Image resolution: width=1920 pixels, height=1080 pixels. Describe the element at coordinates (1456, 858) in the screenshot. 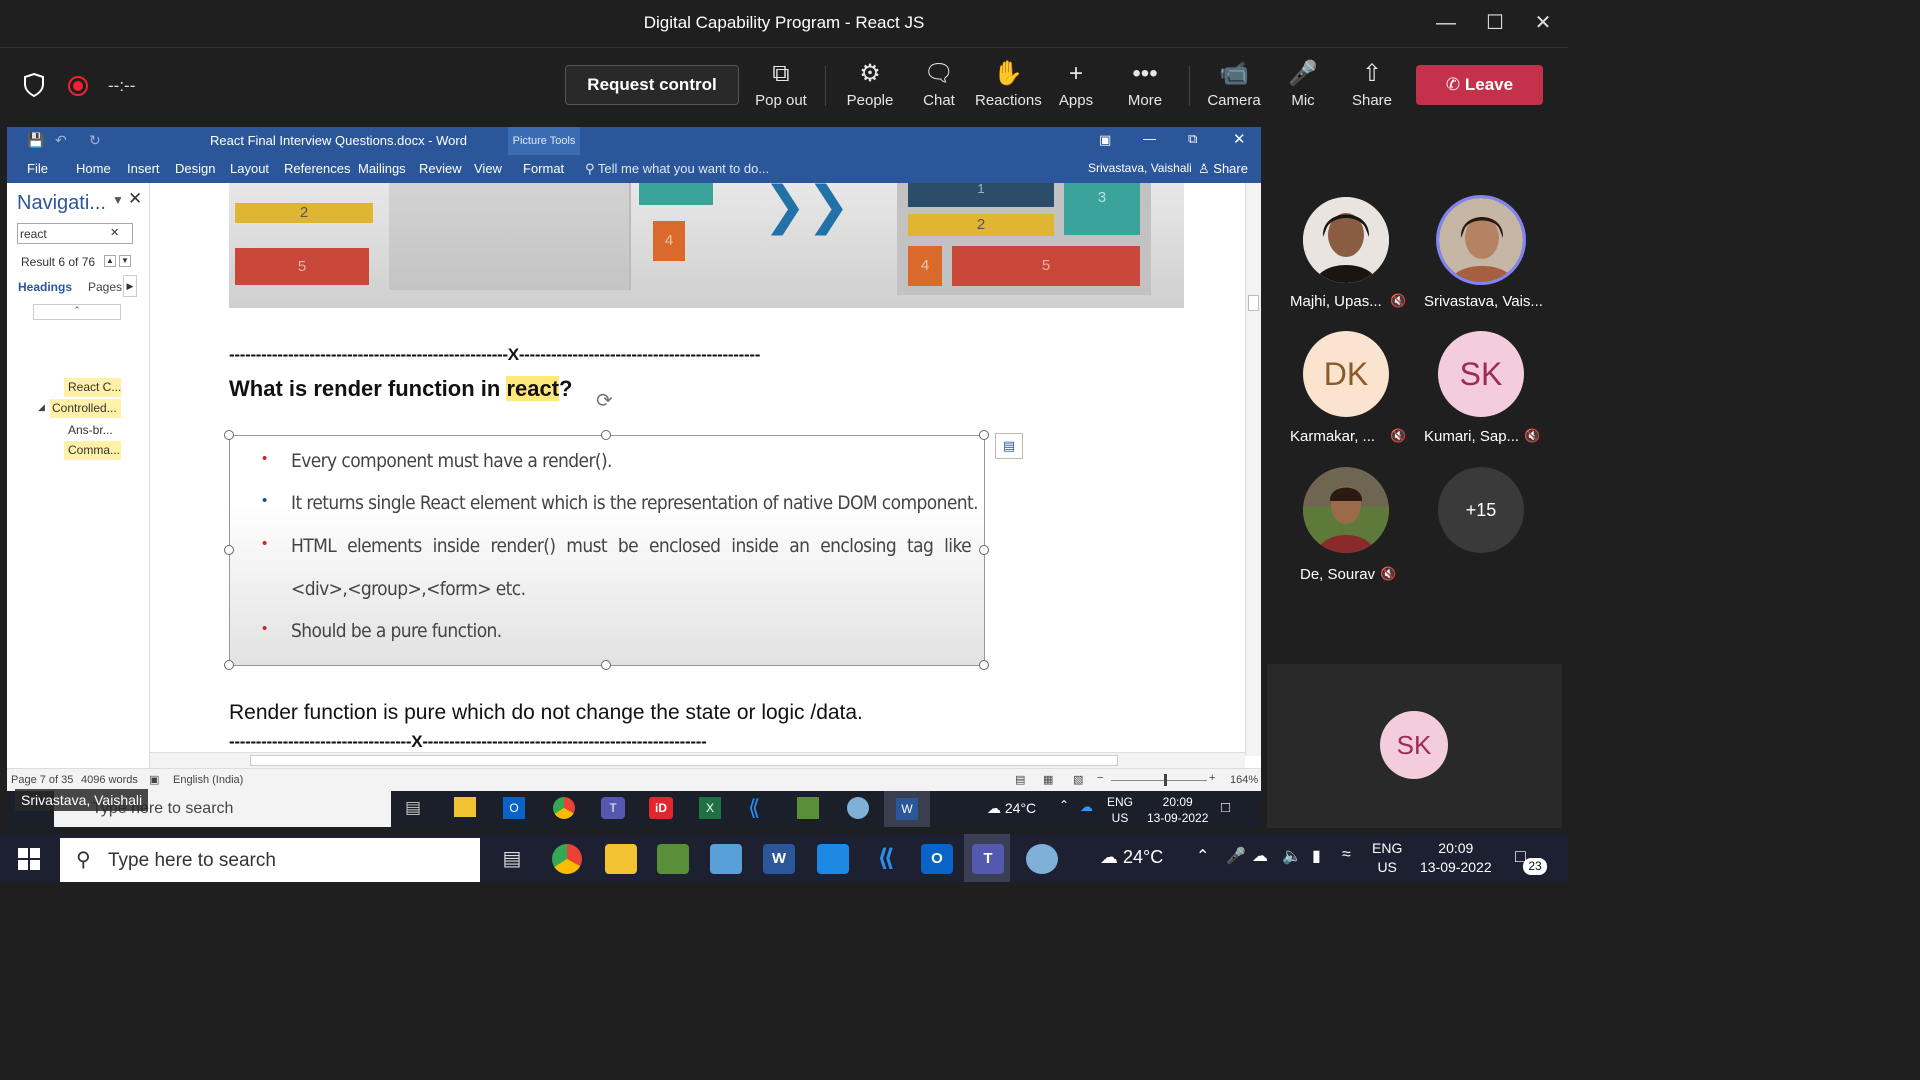

I see `taskbar-clock: 20:09 13-09-2022` at that location.